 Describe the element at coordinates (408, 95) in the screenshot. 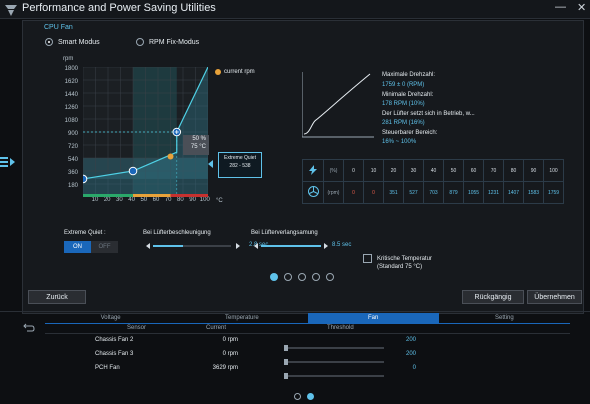

I see `min-speed-label: Minimale Drehzahl:` at that location.